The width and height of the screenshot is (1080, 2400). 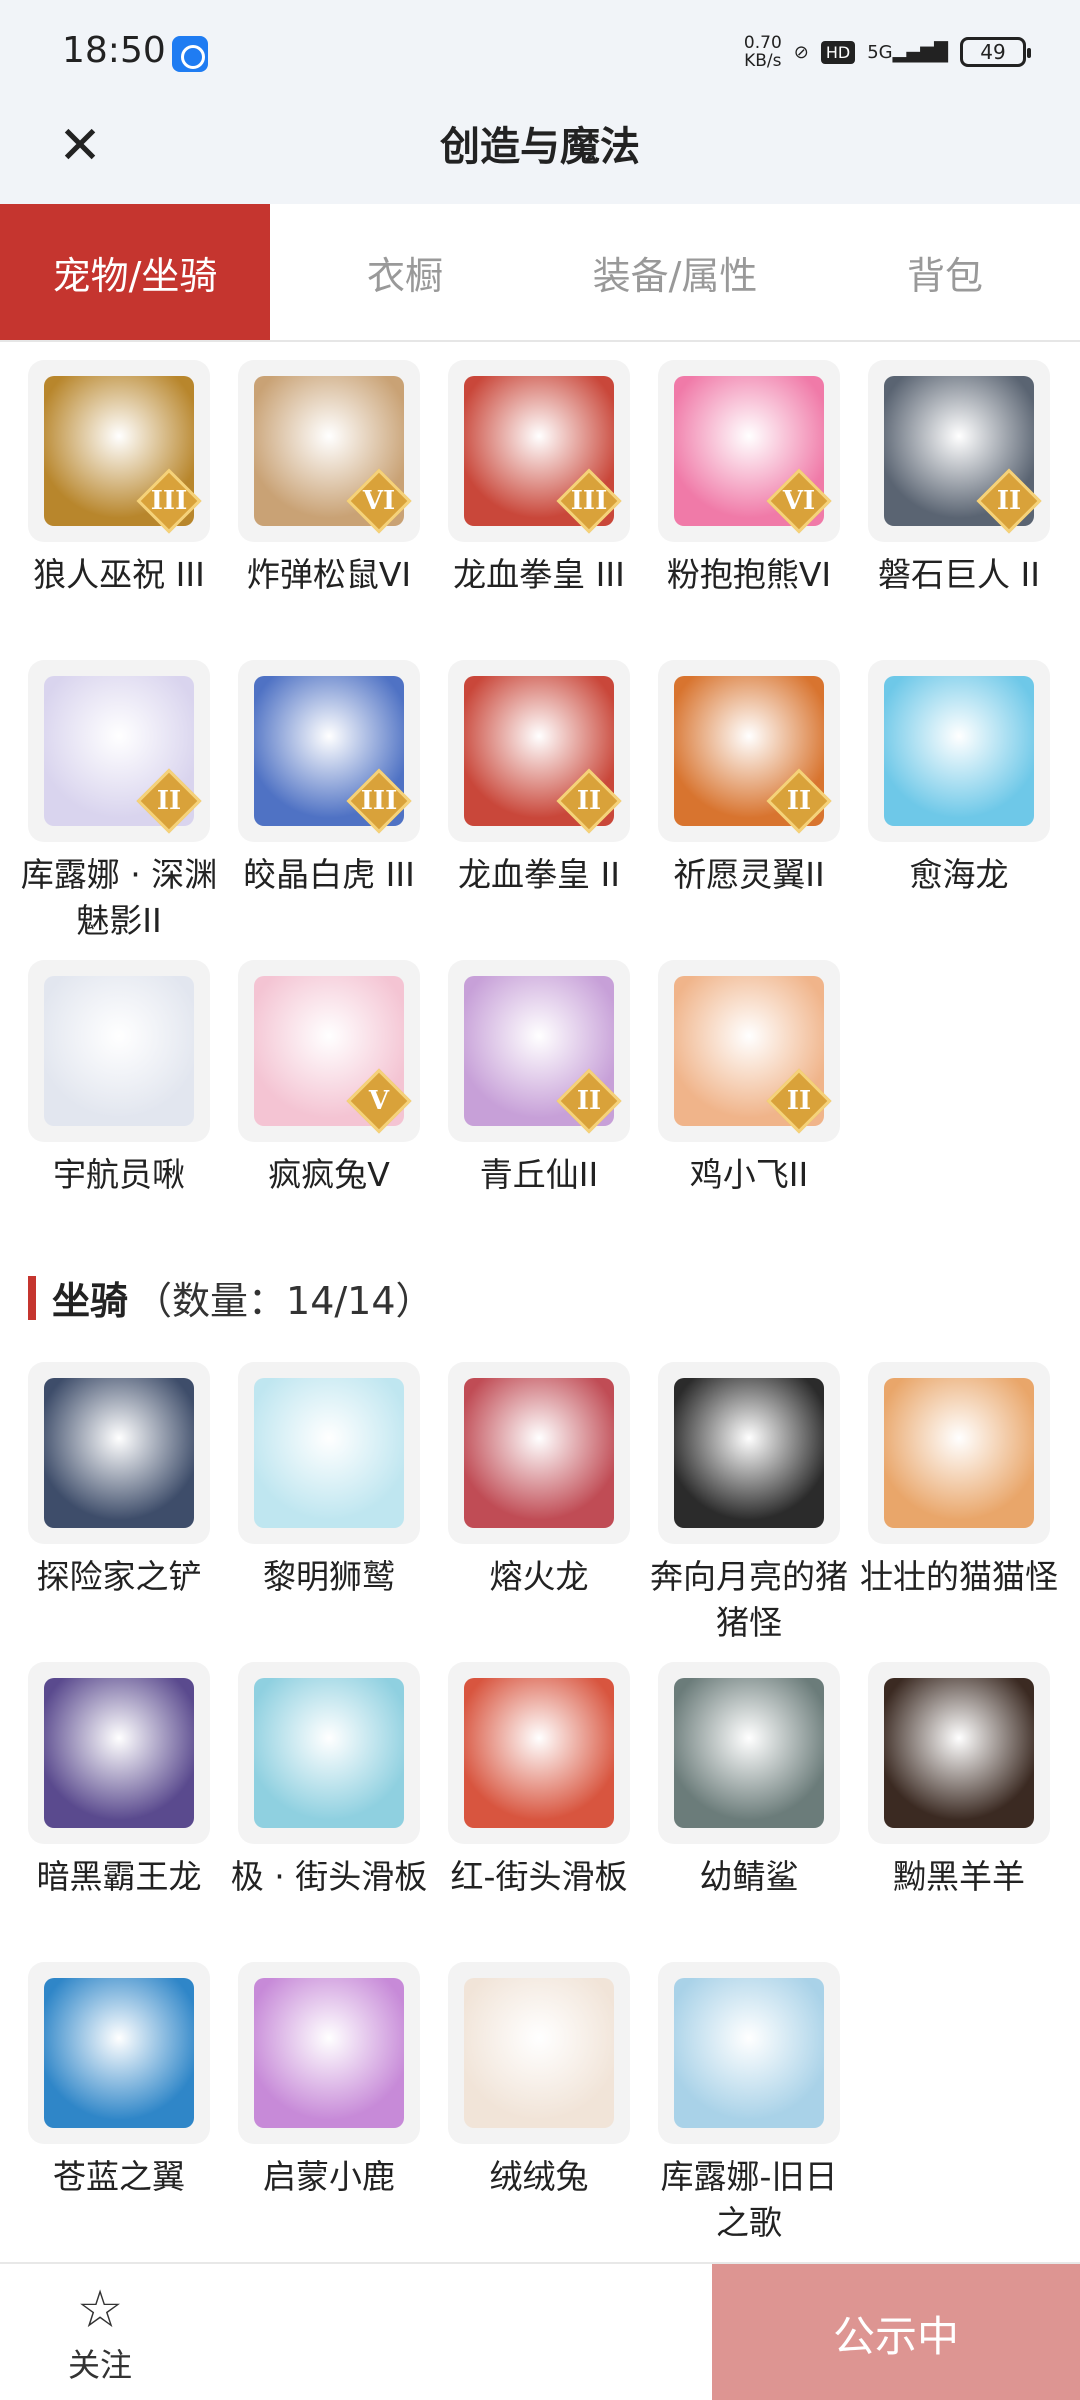 I want to click on status-time: 18:50, so click(x=114, y=50).